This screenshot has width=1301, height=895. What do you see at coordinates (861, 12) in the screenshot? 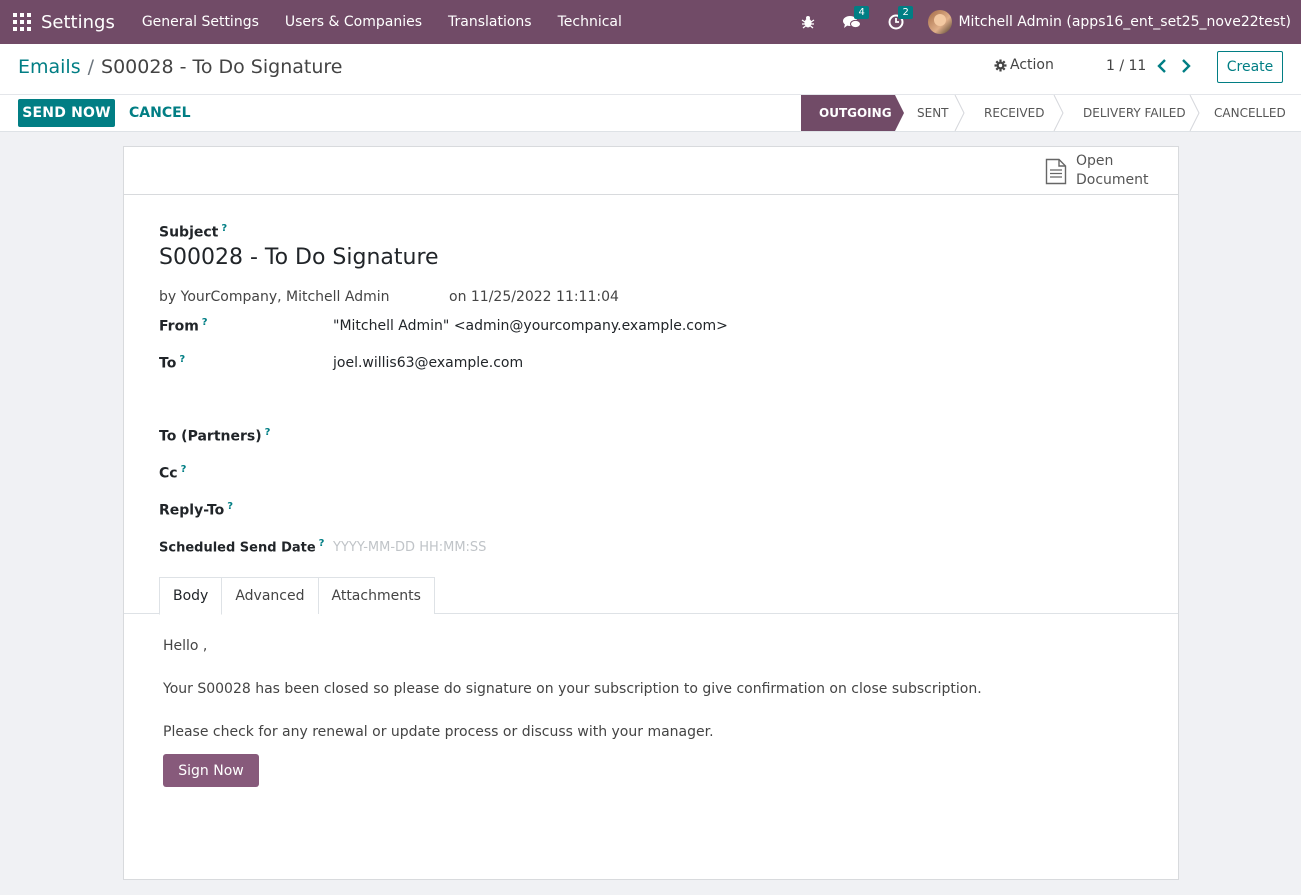
I see `messages-count-badge: 4` at bounding box center [861, 12].